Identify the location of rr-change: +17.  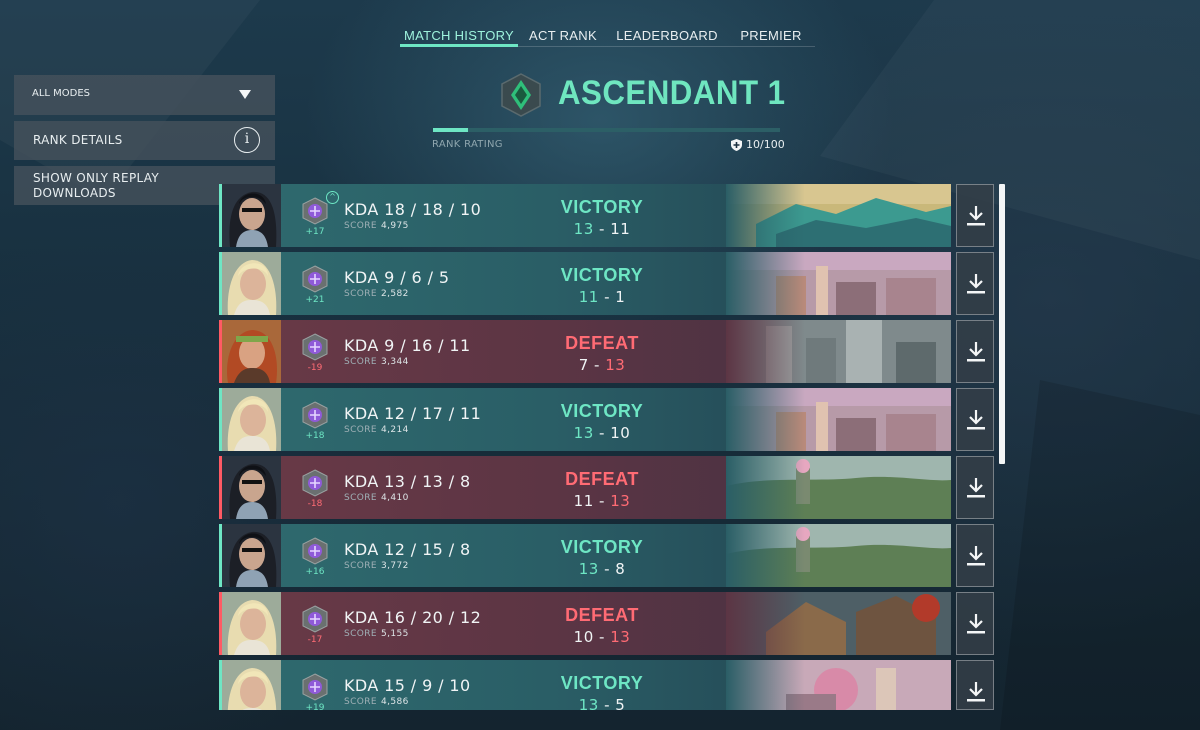
(315, 232).